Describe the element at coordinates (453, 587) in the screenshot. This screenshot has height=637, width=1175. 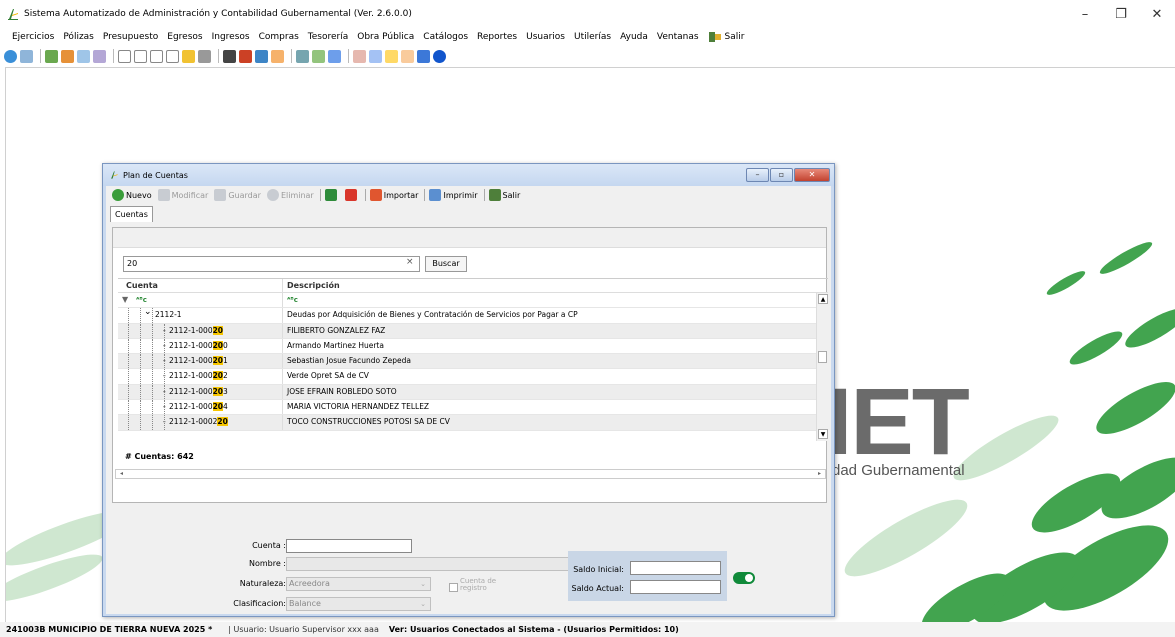
I see `cuenta-de-registro-checkbox` at that location.